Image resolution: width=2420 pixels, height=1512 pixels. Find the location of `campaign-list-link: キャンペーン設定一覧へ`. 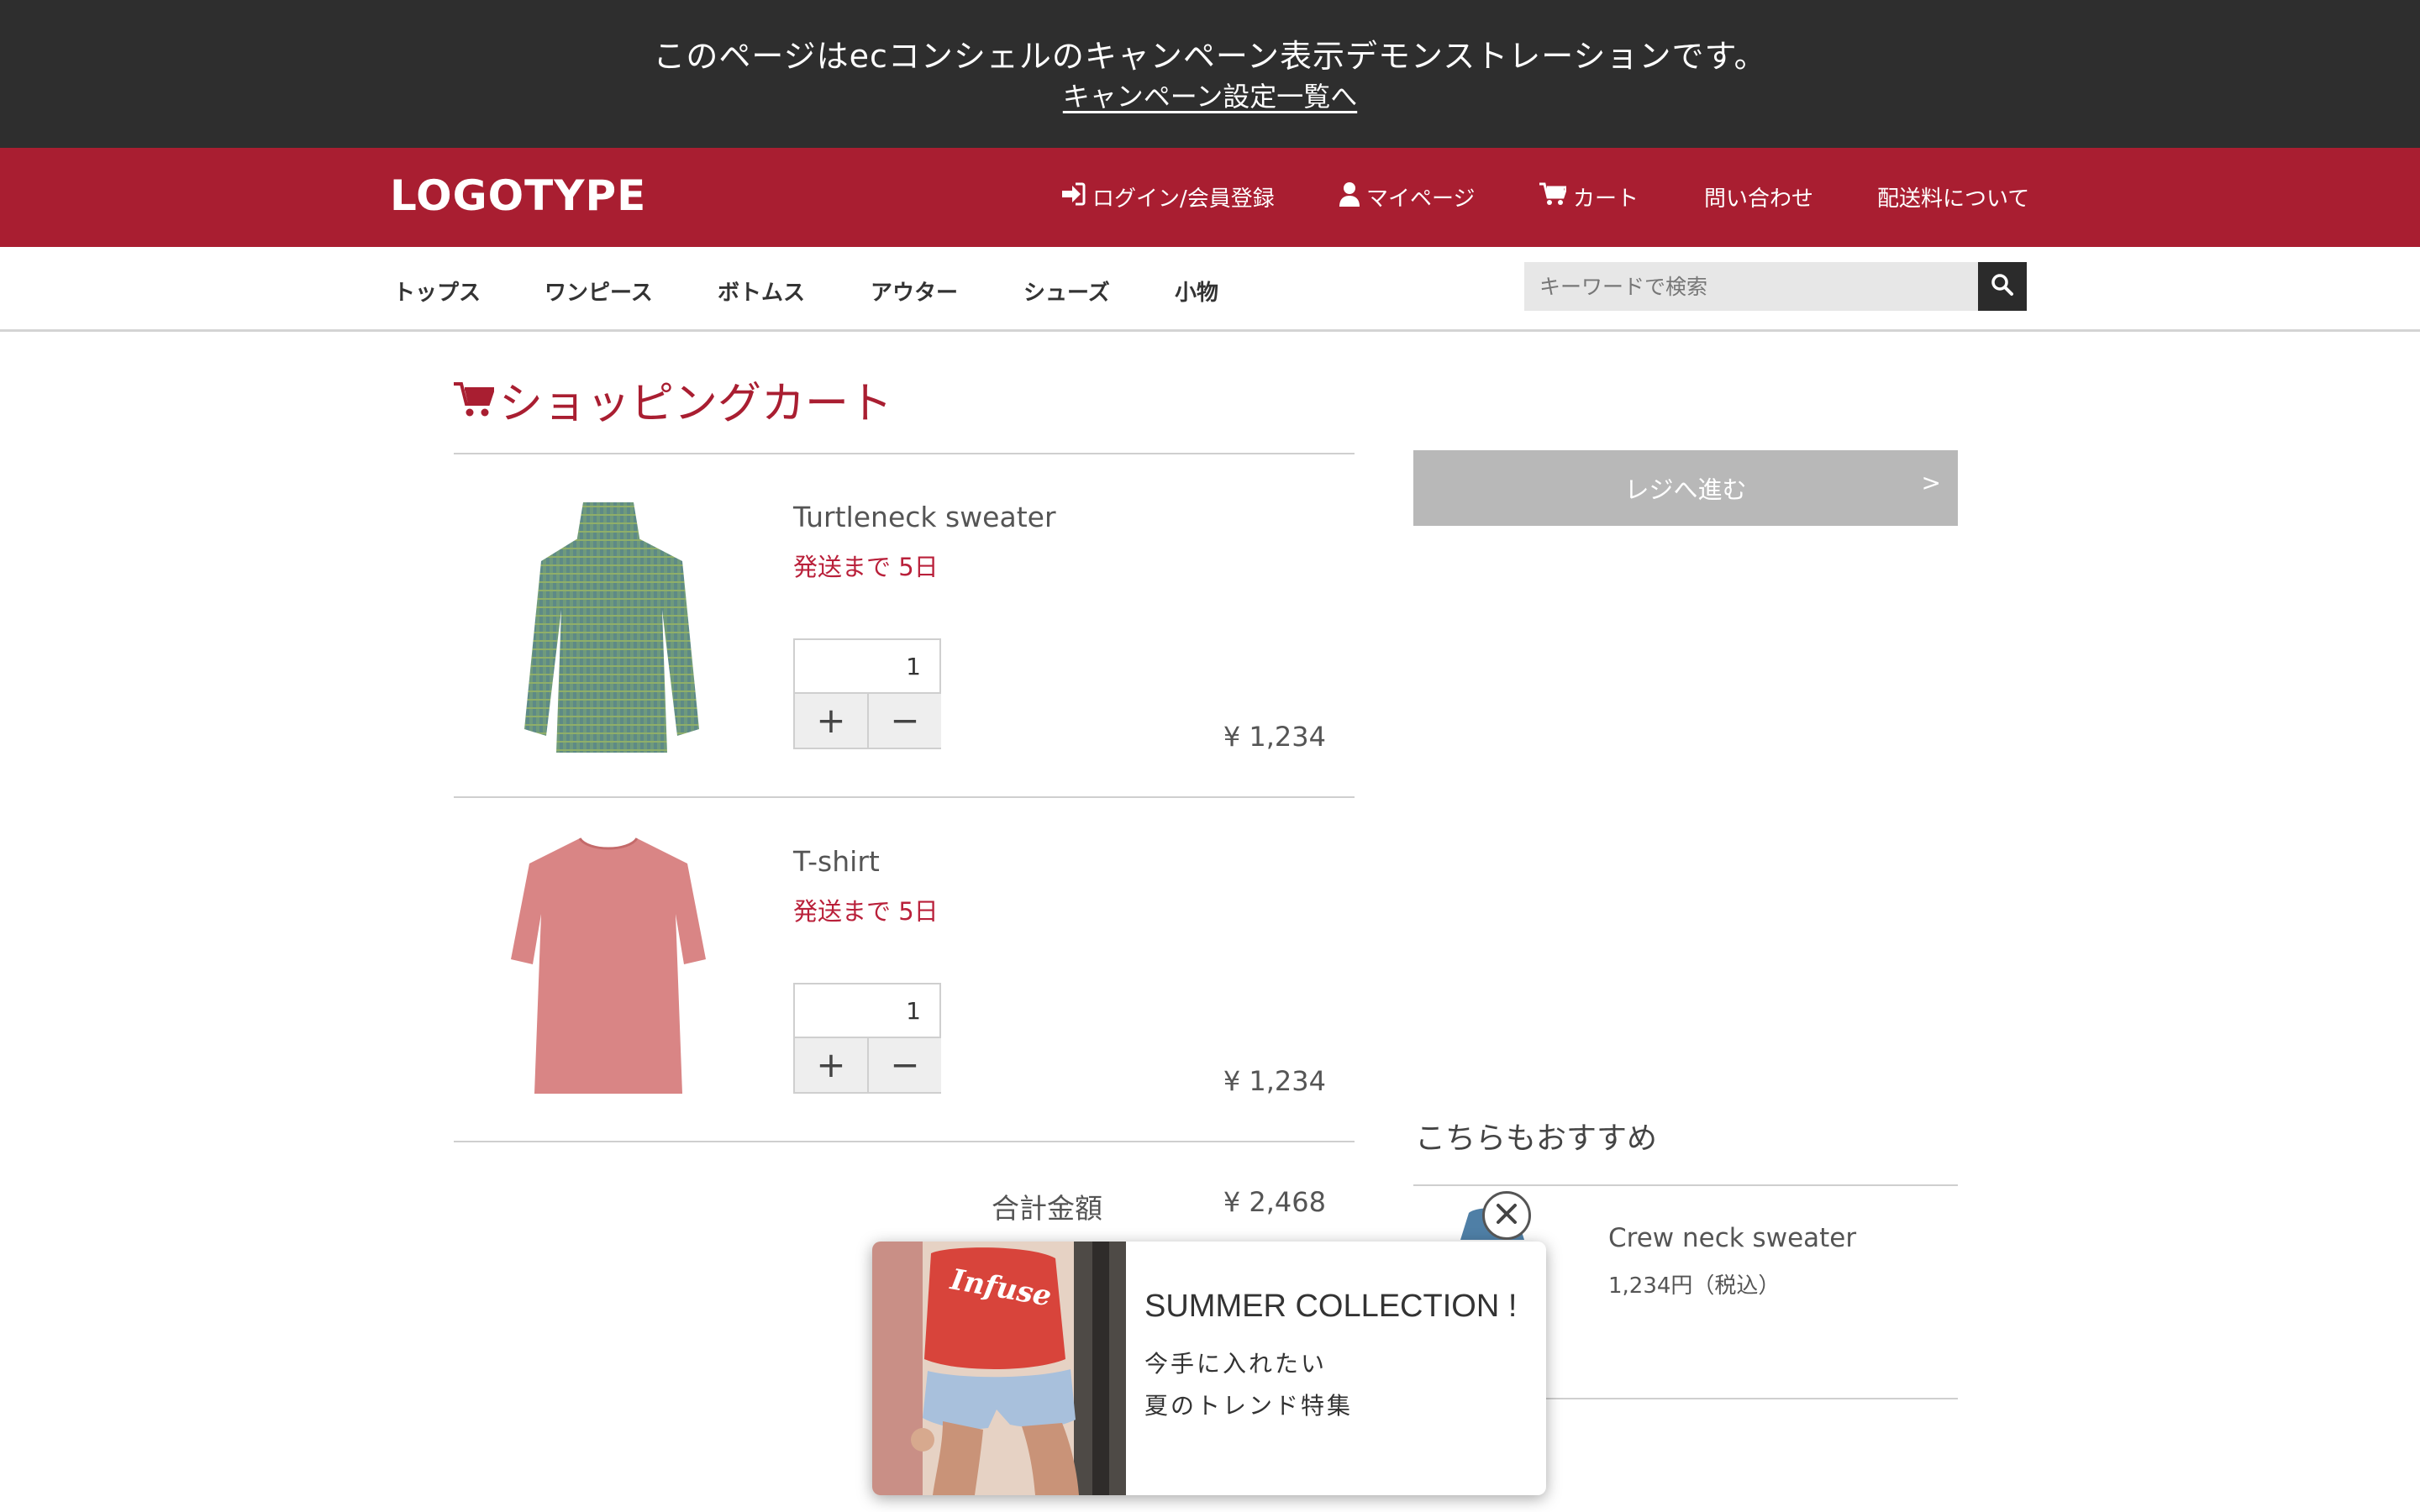

campaign-list-link: キャンペーン設定一覧へ is located at coordinates (1210, 95).